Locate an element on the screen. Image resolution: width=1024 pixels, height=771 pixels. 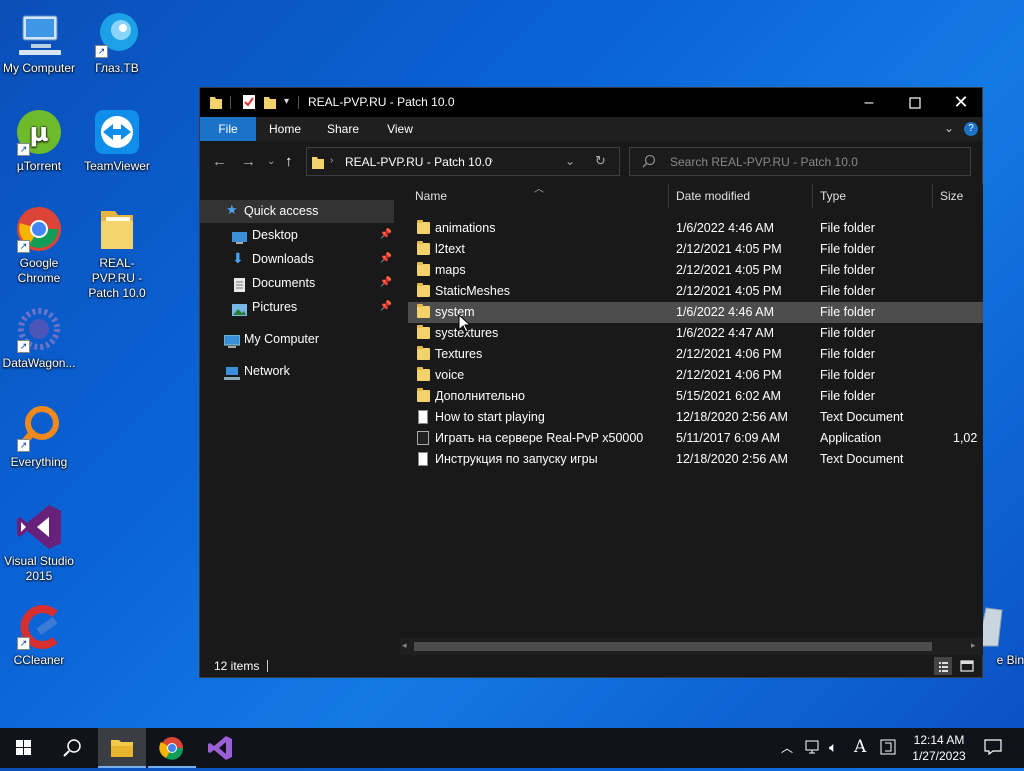
table-row: voice 2/12/2021 4:06 PM File folder is located at coordinates (695, 375).